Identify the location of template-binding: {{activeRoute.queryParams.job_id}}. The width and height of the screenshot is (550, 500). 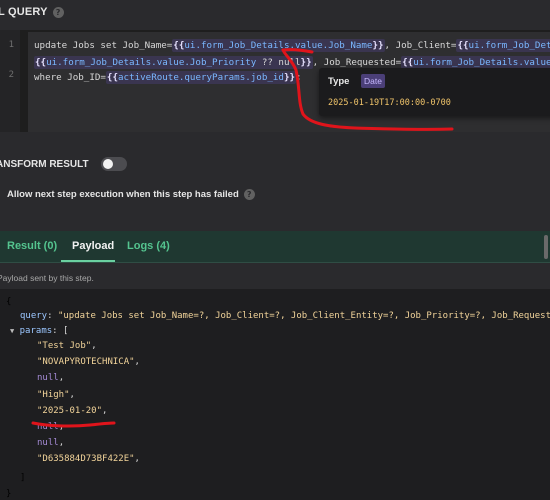
(201, 77).